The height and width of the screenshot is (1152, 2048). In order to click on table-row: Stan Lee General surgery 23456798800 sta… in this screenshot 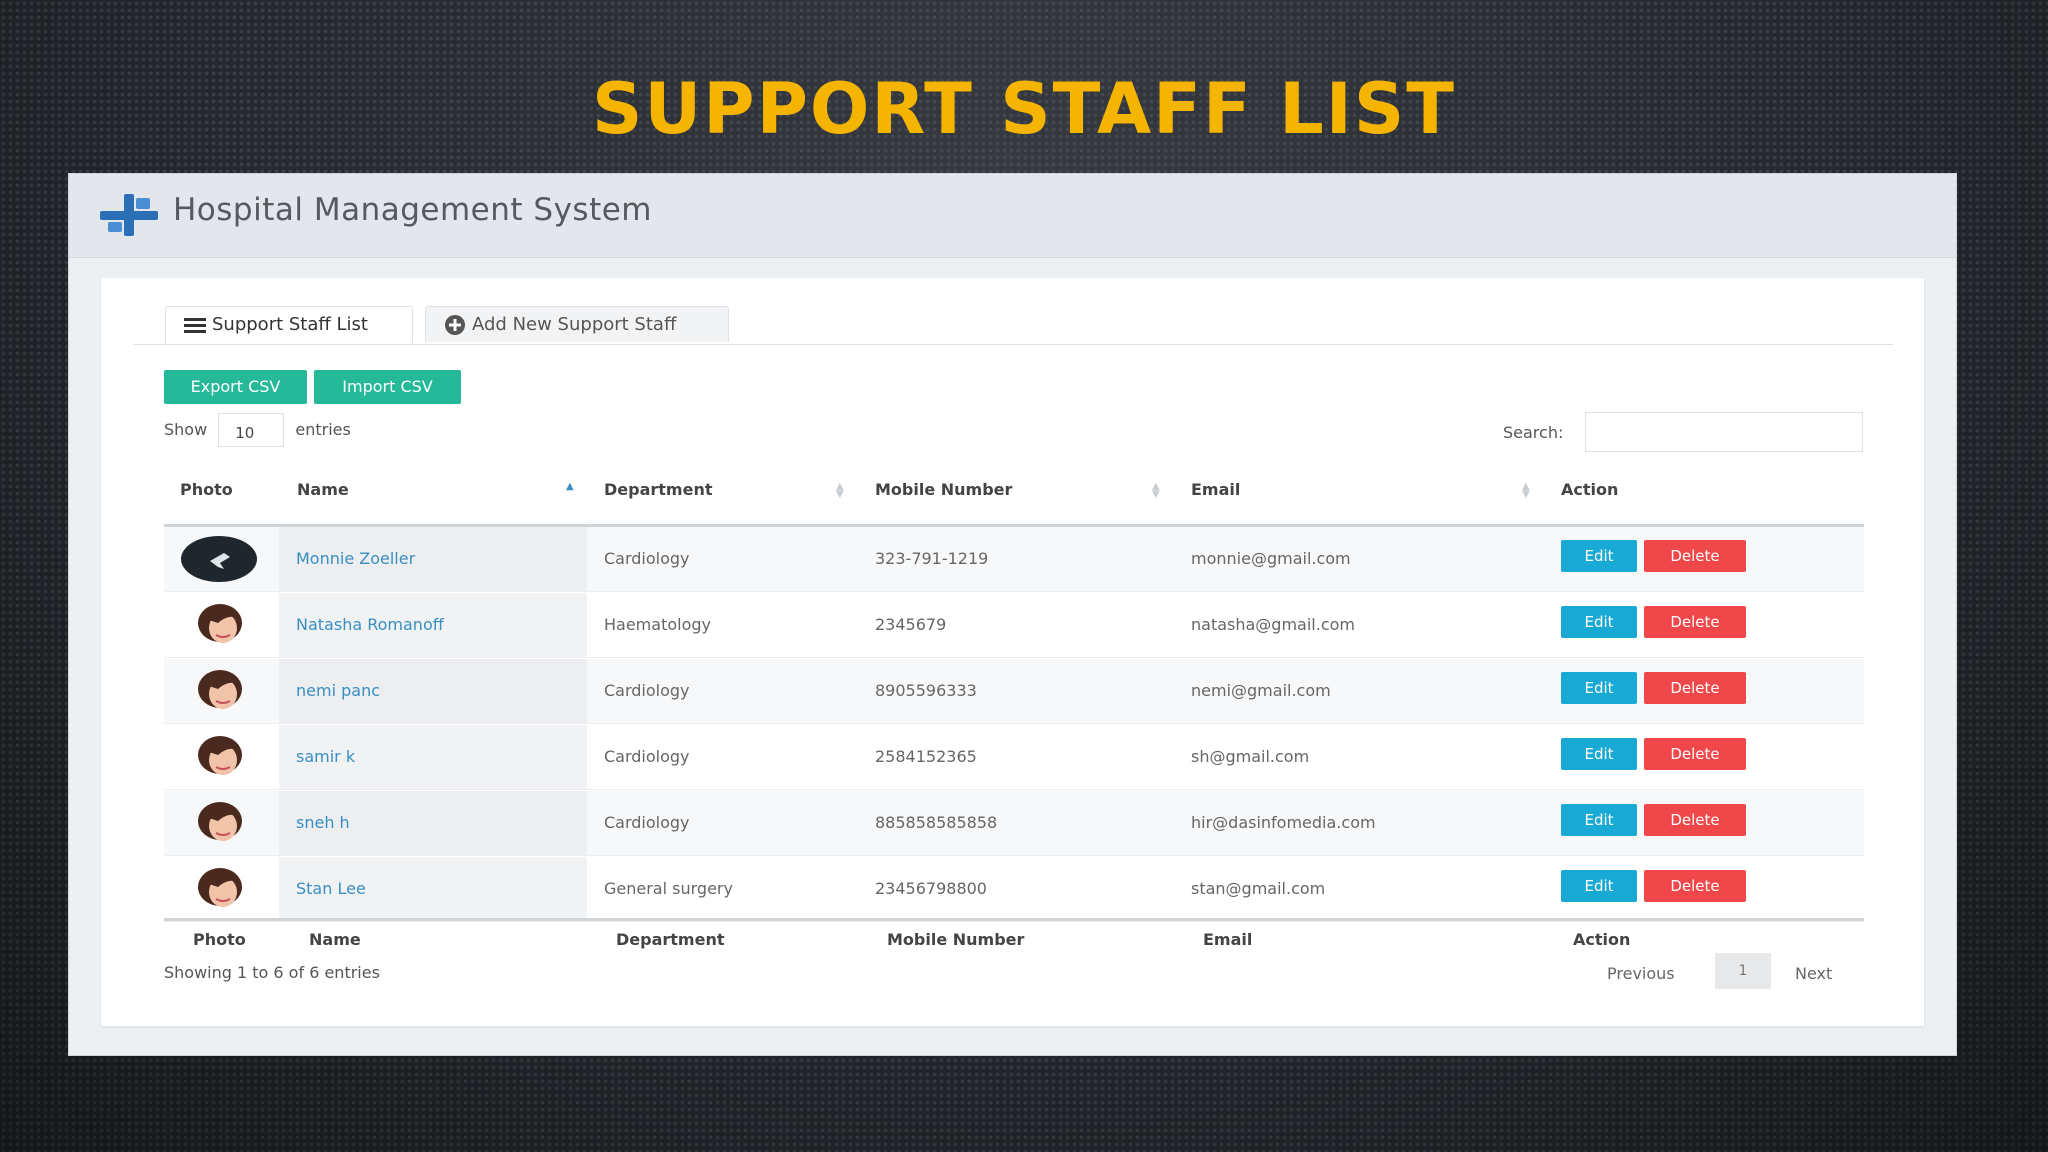, I will do `click(1014, 889)`.